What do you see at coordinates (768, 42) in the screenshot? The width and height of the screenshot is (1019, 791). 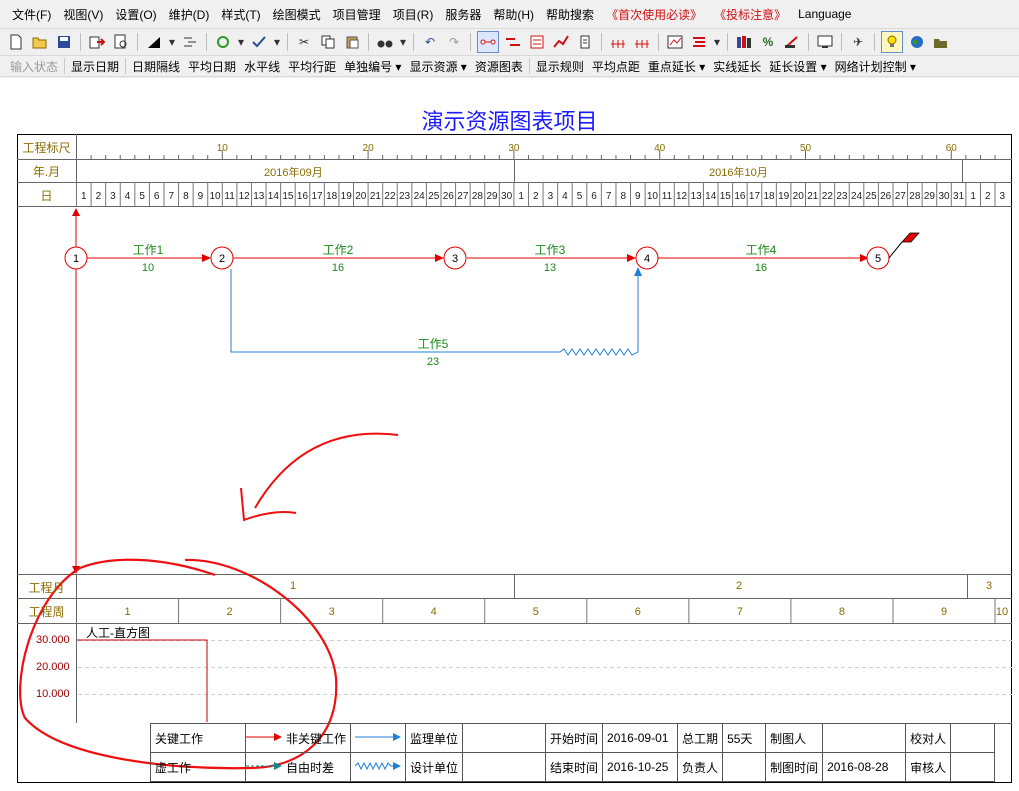 I see `formula-icon: %` at bounding box center [768, 42].